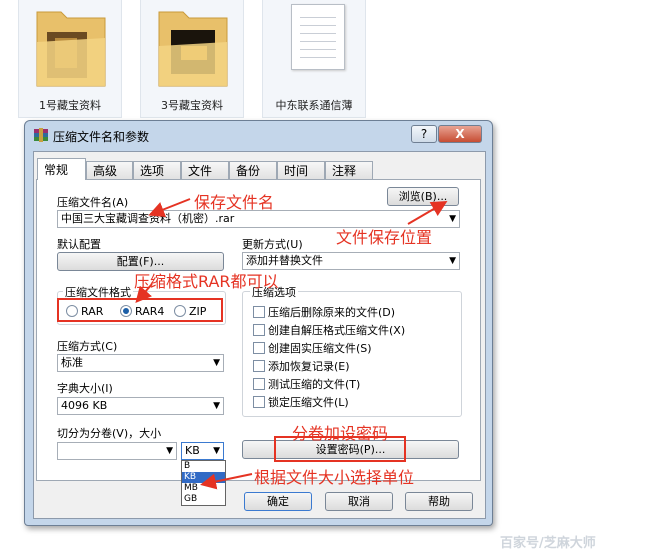 This screenshot has width=650, height=559. Describe the element at coordinates (144, 293) in the screenshot. I see `arrow-to-format` at that location.